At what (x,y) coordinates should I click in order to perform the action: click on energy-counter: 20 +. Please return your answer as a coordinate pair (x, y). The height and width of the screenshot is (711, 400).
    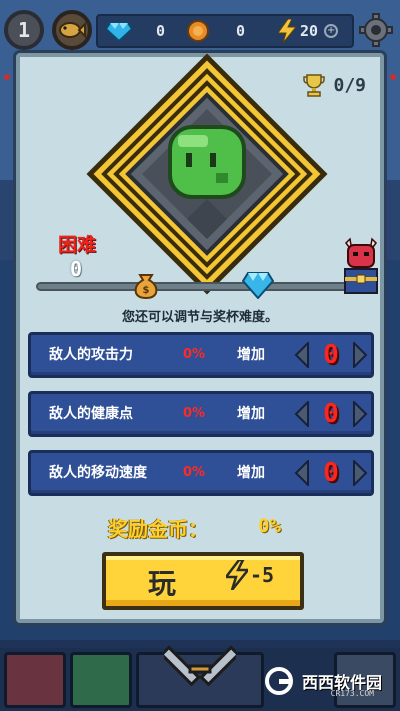
    Looking at the image, I should click on (308, 31).